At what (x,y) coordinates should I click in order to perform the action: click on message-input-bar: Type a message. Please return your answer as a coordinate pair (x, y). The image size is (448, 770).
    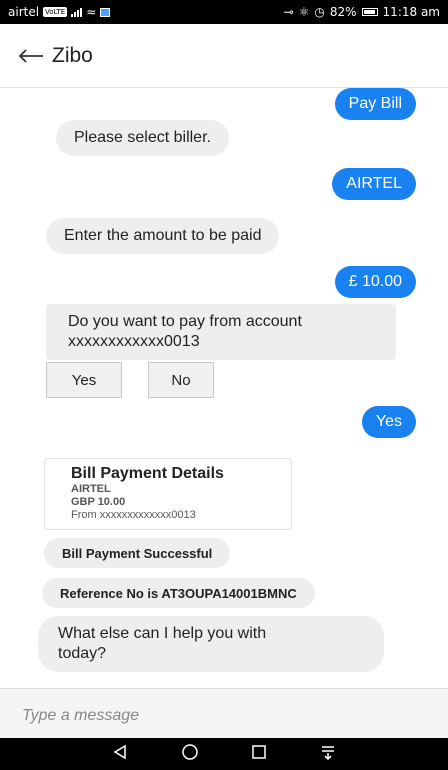
    Looking at the image, I should click on (224, 713).